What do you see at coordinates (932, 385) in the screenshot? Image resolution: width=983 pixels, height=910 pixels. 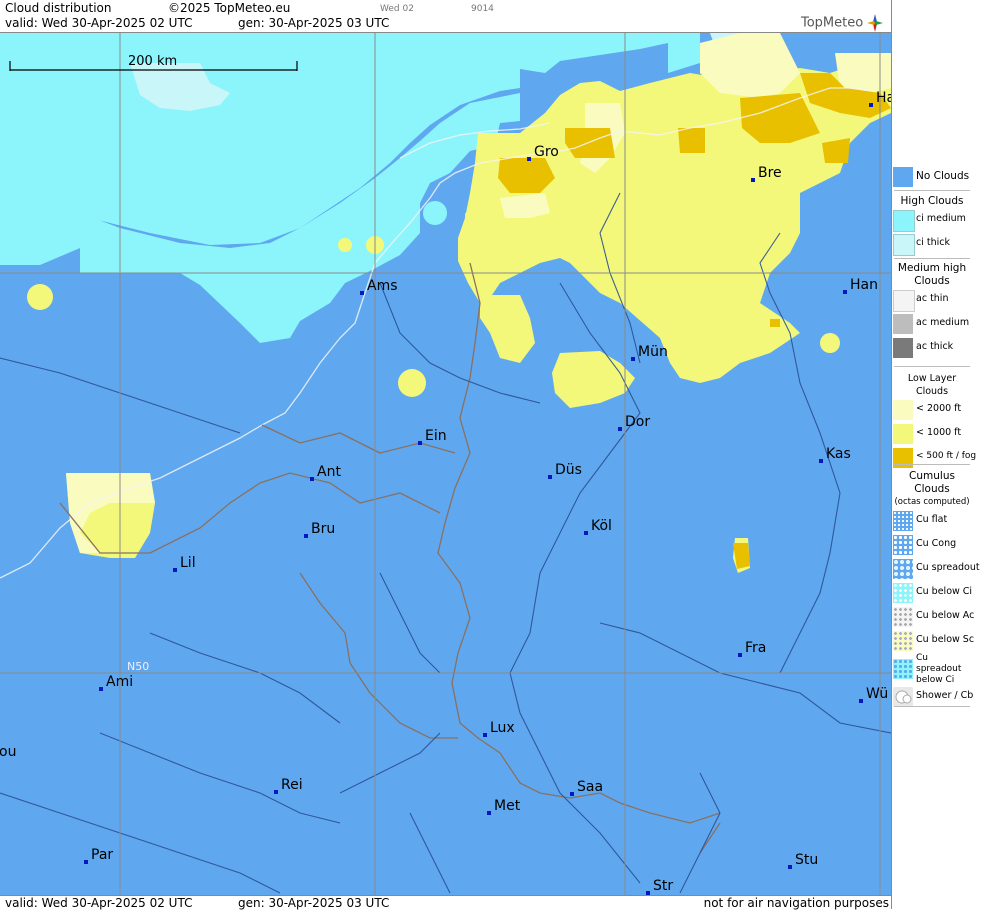 I see `low-clouds-title: Low Layer Clouds` at bounding box center [932, 385].